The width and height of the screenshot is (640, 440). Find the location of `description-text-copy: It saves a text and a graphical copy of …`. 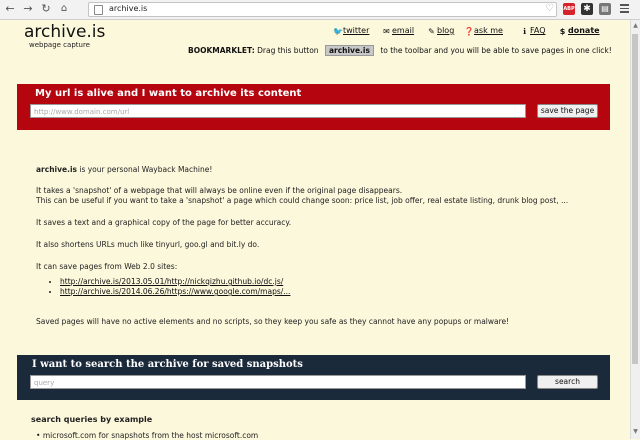

description-text-copy: It saves a text and a graphical copy of … is located at coordinates (164, 222).